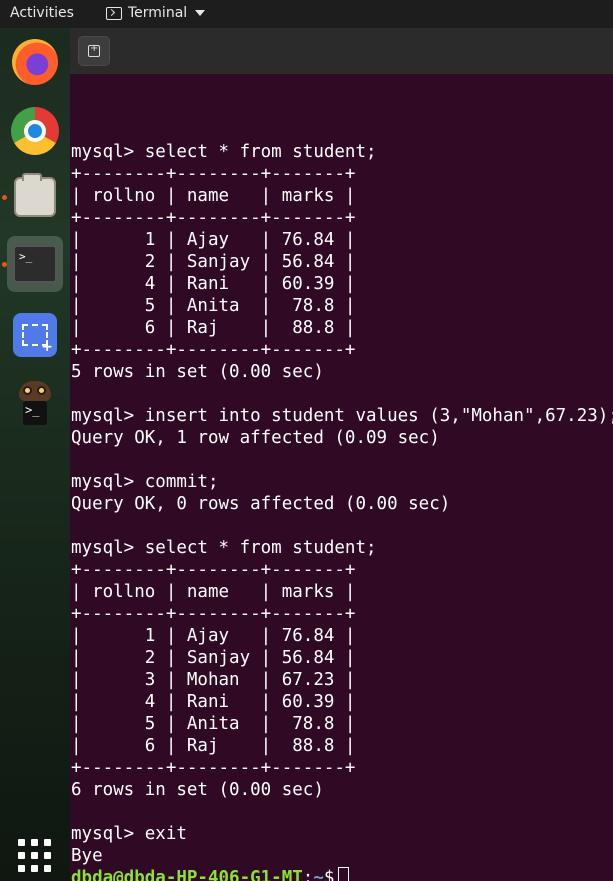 Image resolution: width=613 pixels, height=881 pixels. I want to click on terminal-line: mysql> commit;, so click(145, 482).